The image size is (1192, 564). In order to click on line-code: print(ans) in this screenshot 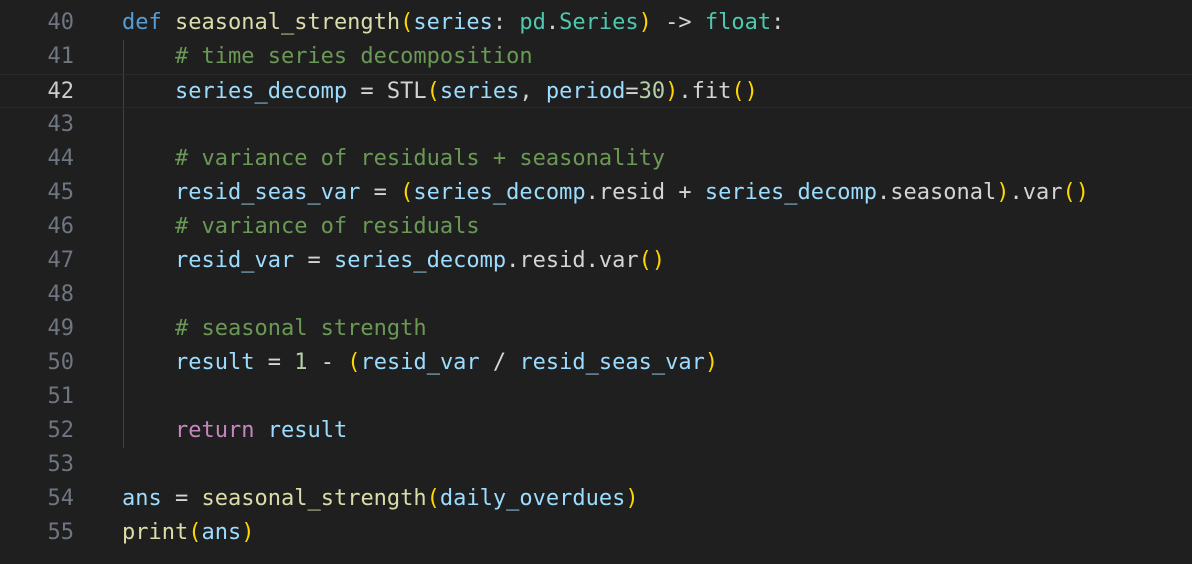, I will do `click(188, 533)`.